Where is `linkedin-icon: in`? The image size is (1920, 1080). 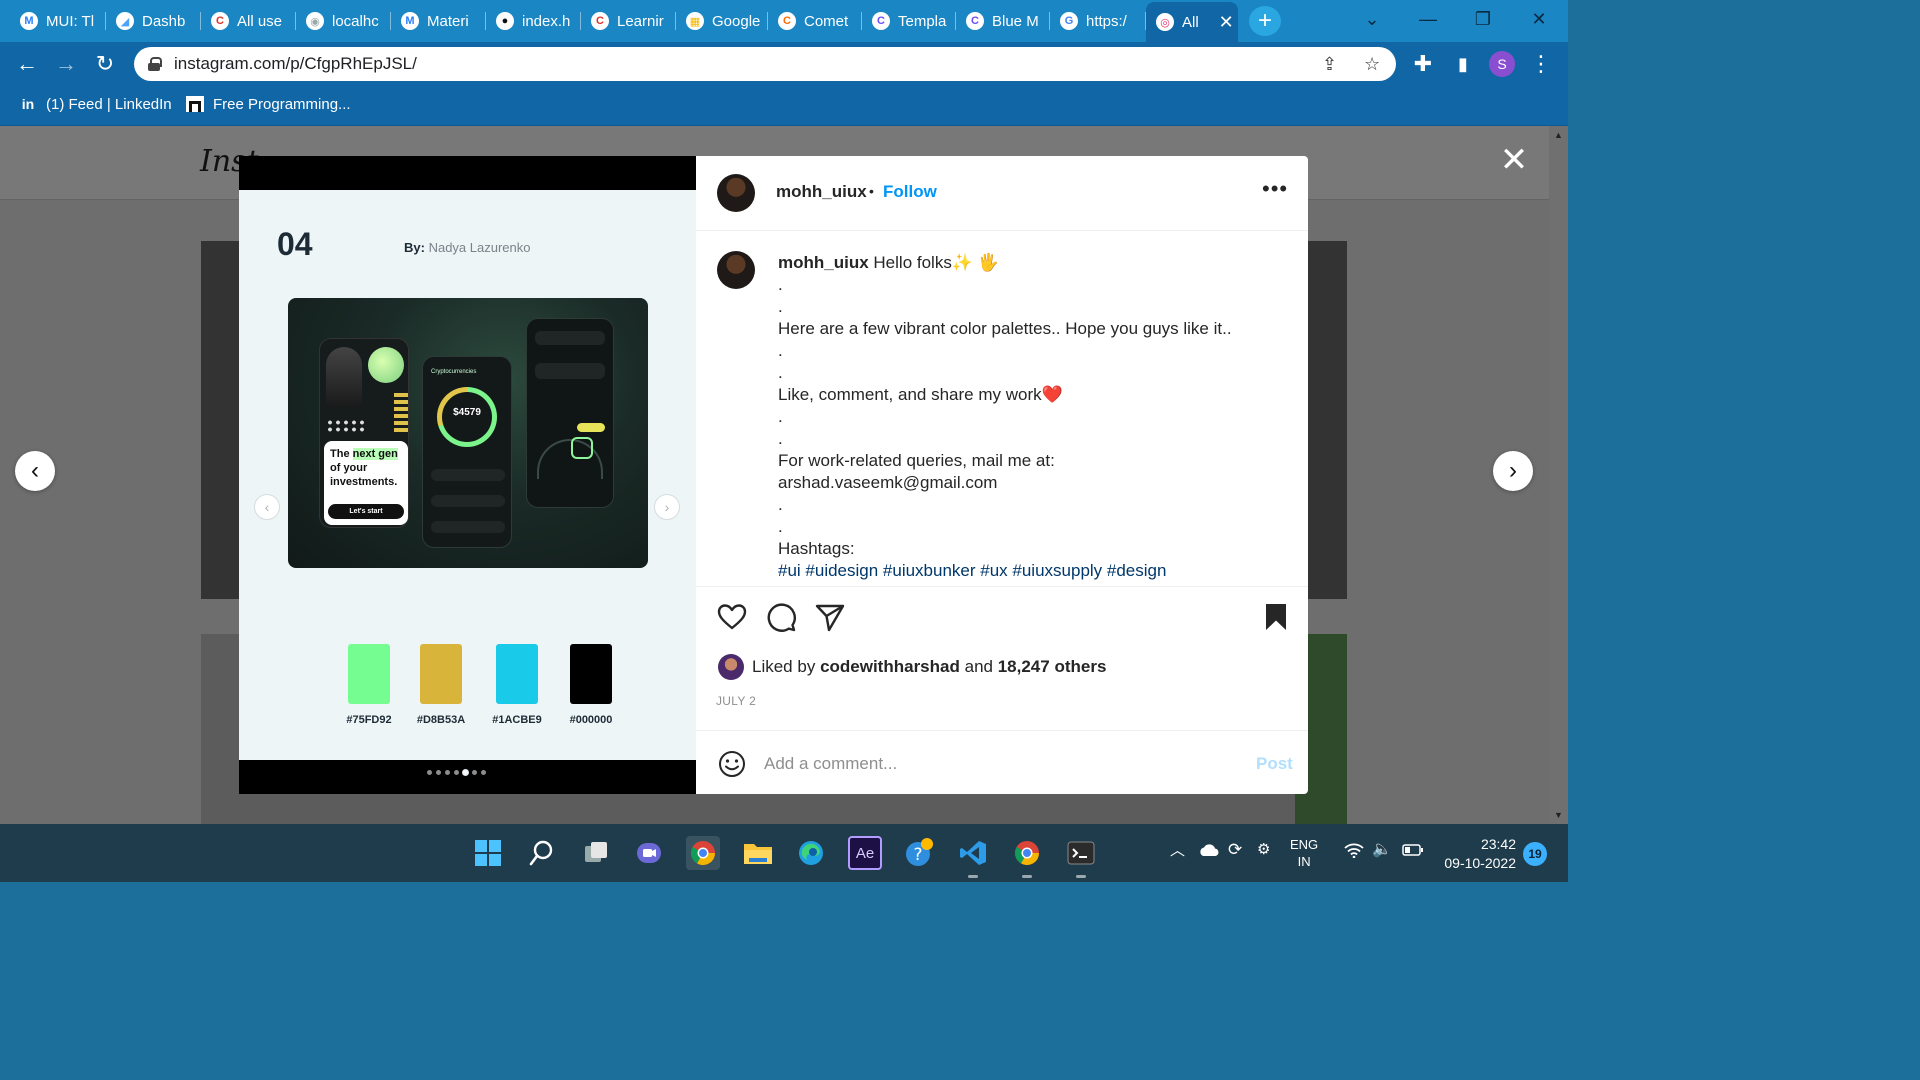 linkedin-icon: in is located at coordinates (28, 104).